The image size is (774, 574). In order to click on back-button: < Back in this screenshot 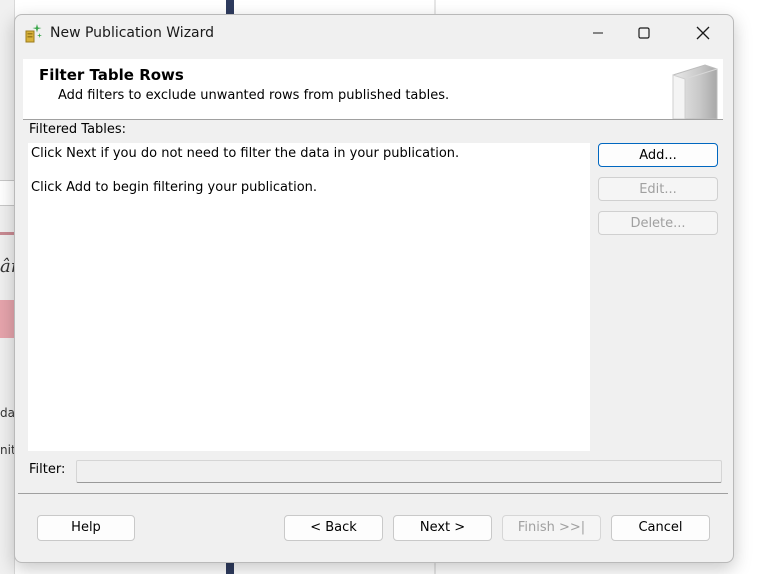, I will do `click(333, 528)`.